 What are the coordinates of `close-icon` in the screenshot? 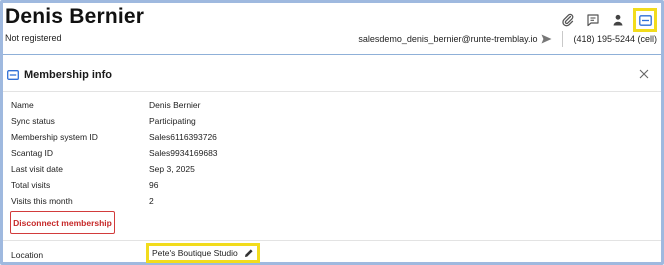 It's located at (644, 74).